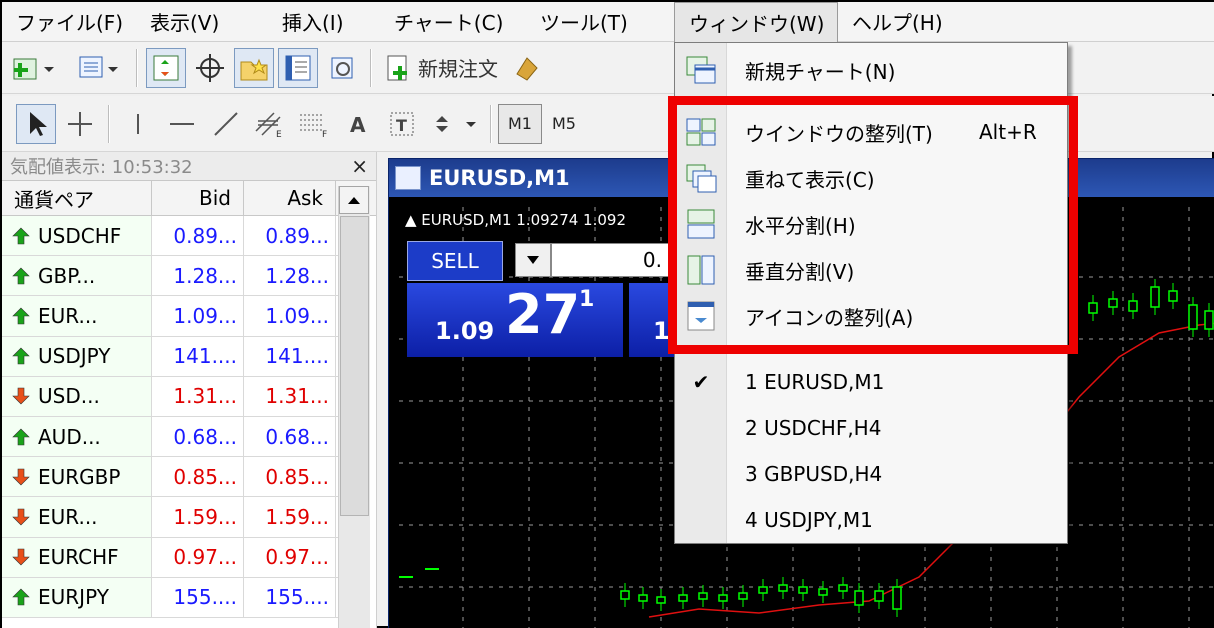 The width and height of the screenshot is (1214, 628). Describe the element at coordinates (515, 320) in the screenshot. I see `sell-price-panel: 1.09 27 1` at that location.